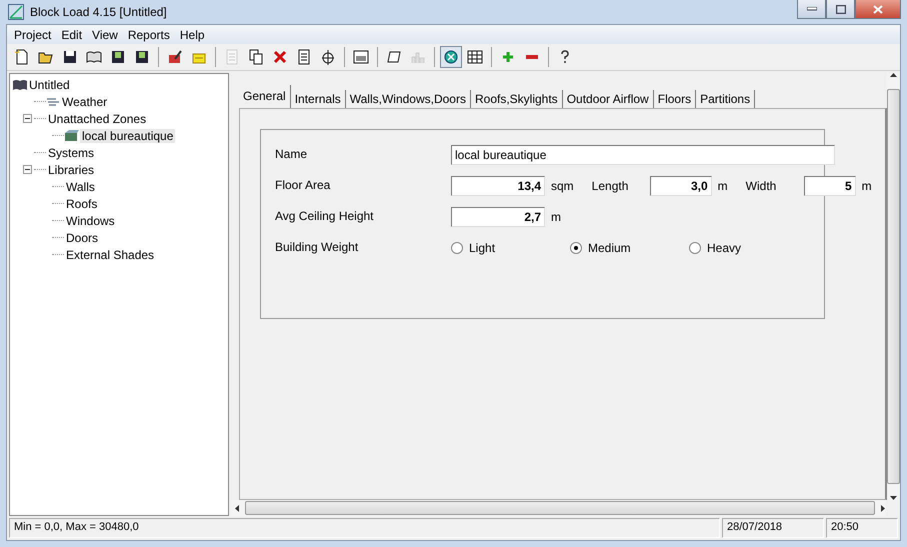 The width and height of the screenshot is (907, 547). What do you see at coordinates (317, 247) in the screenshot?
I see `field-label: Building Weight` at bounding box center [317, 247].